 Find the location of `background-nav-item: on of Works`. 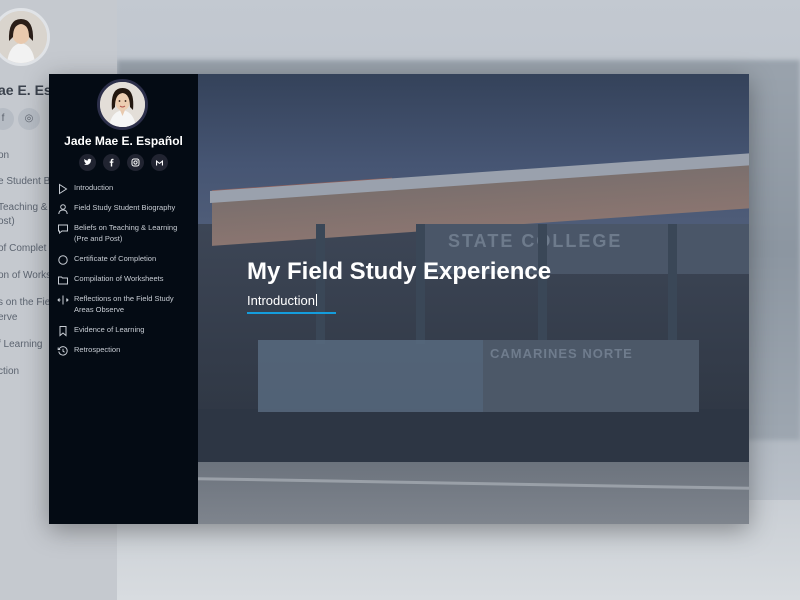

background-nav-item: on of Works is located at coordinates (26, 275).